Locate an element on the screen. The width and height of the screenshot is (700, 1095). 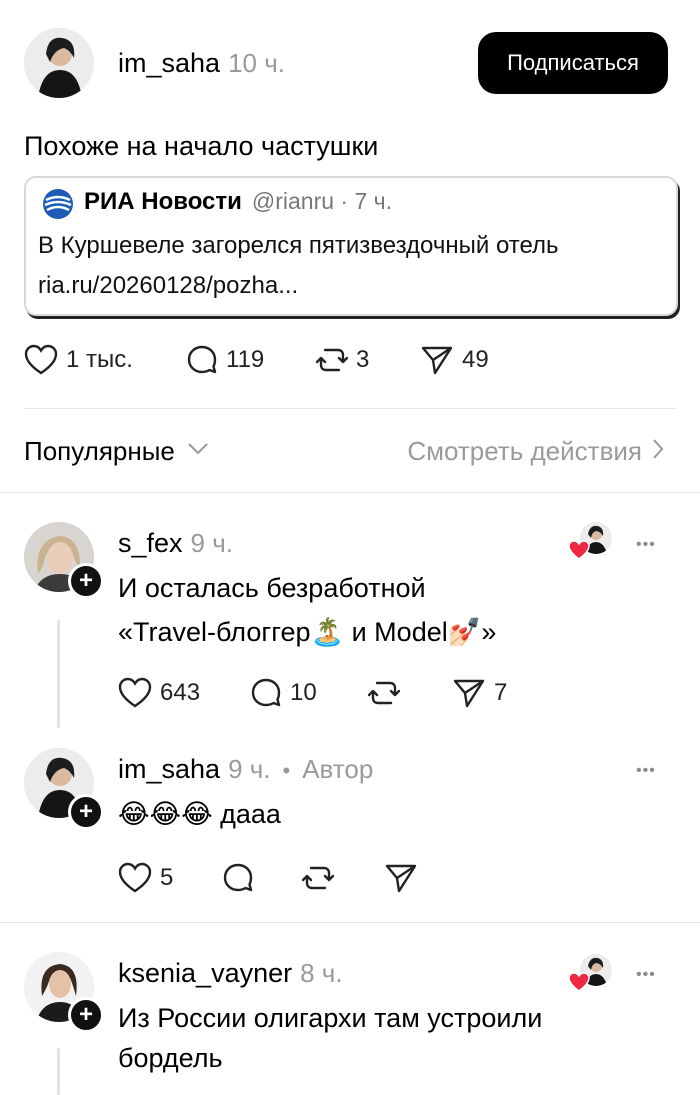
comment-author-name: ksenia_vayner is located at coordinates (205, 973).